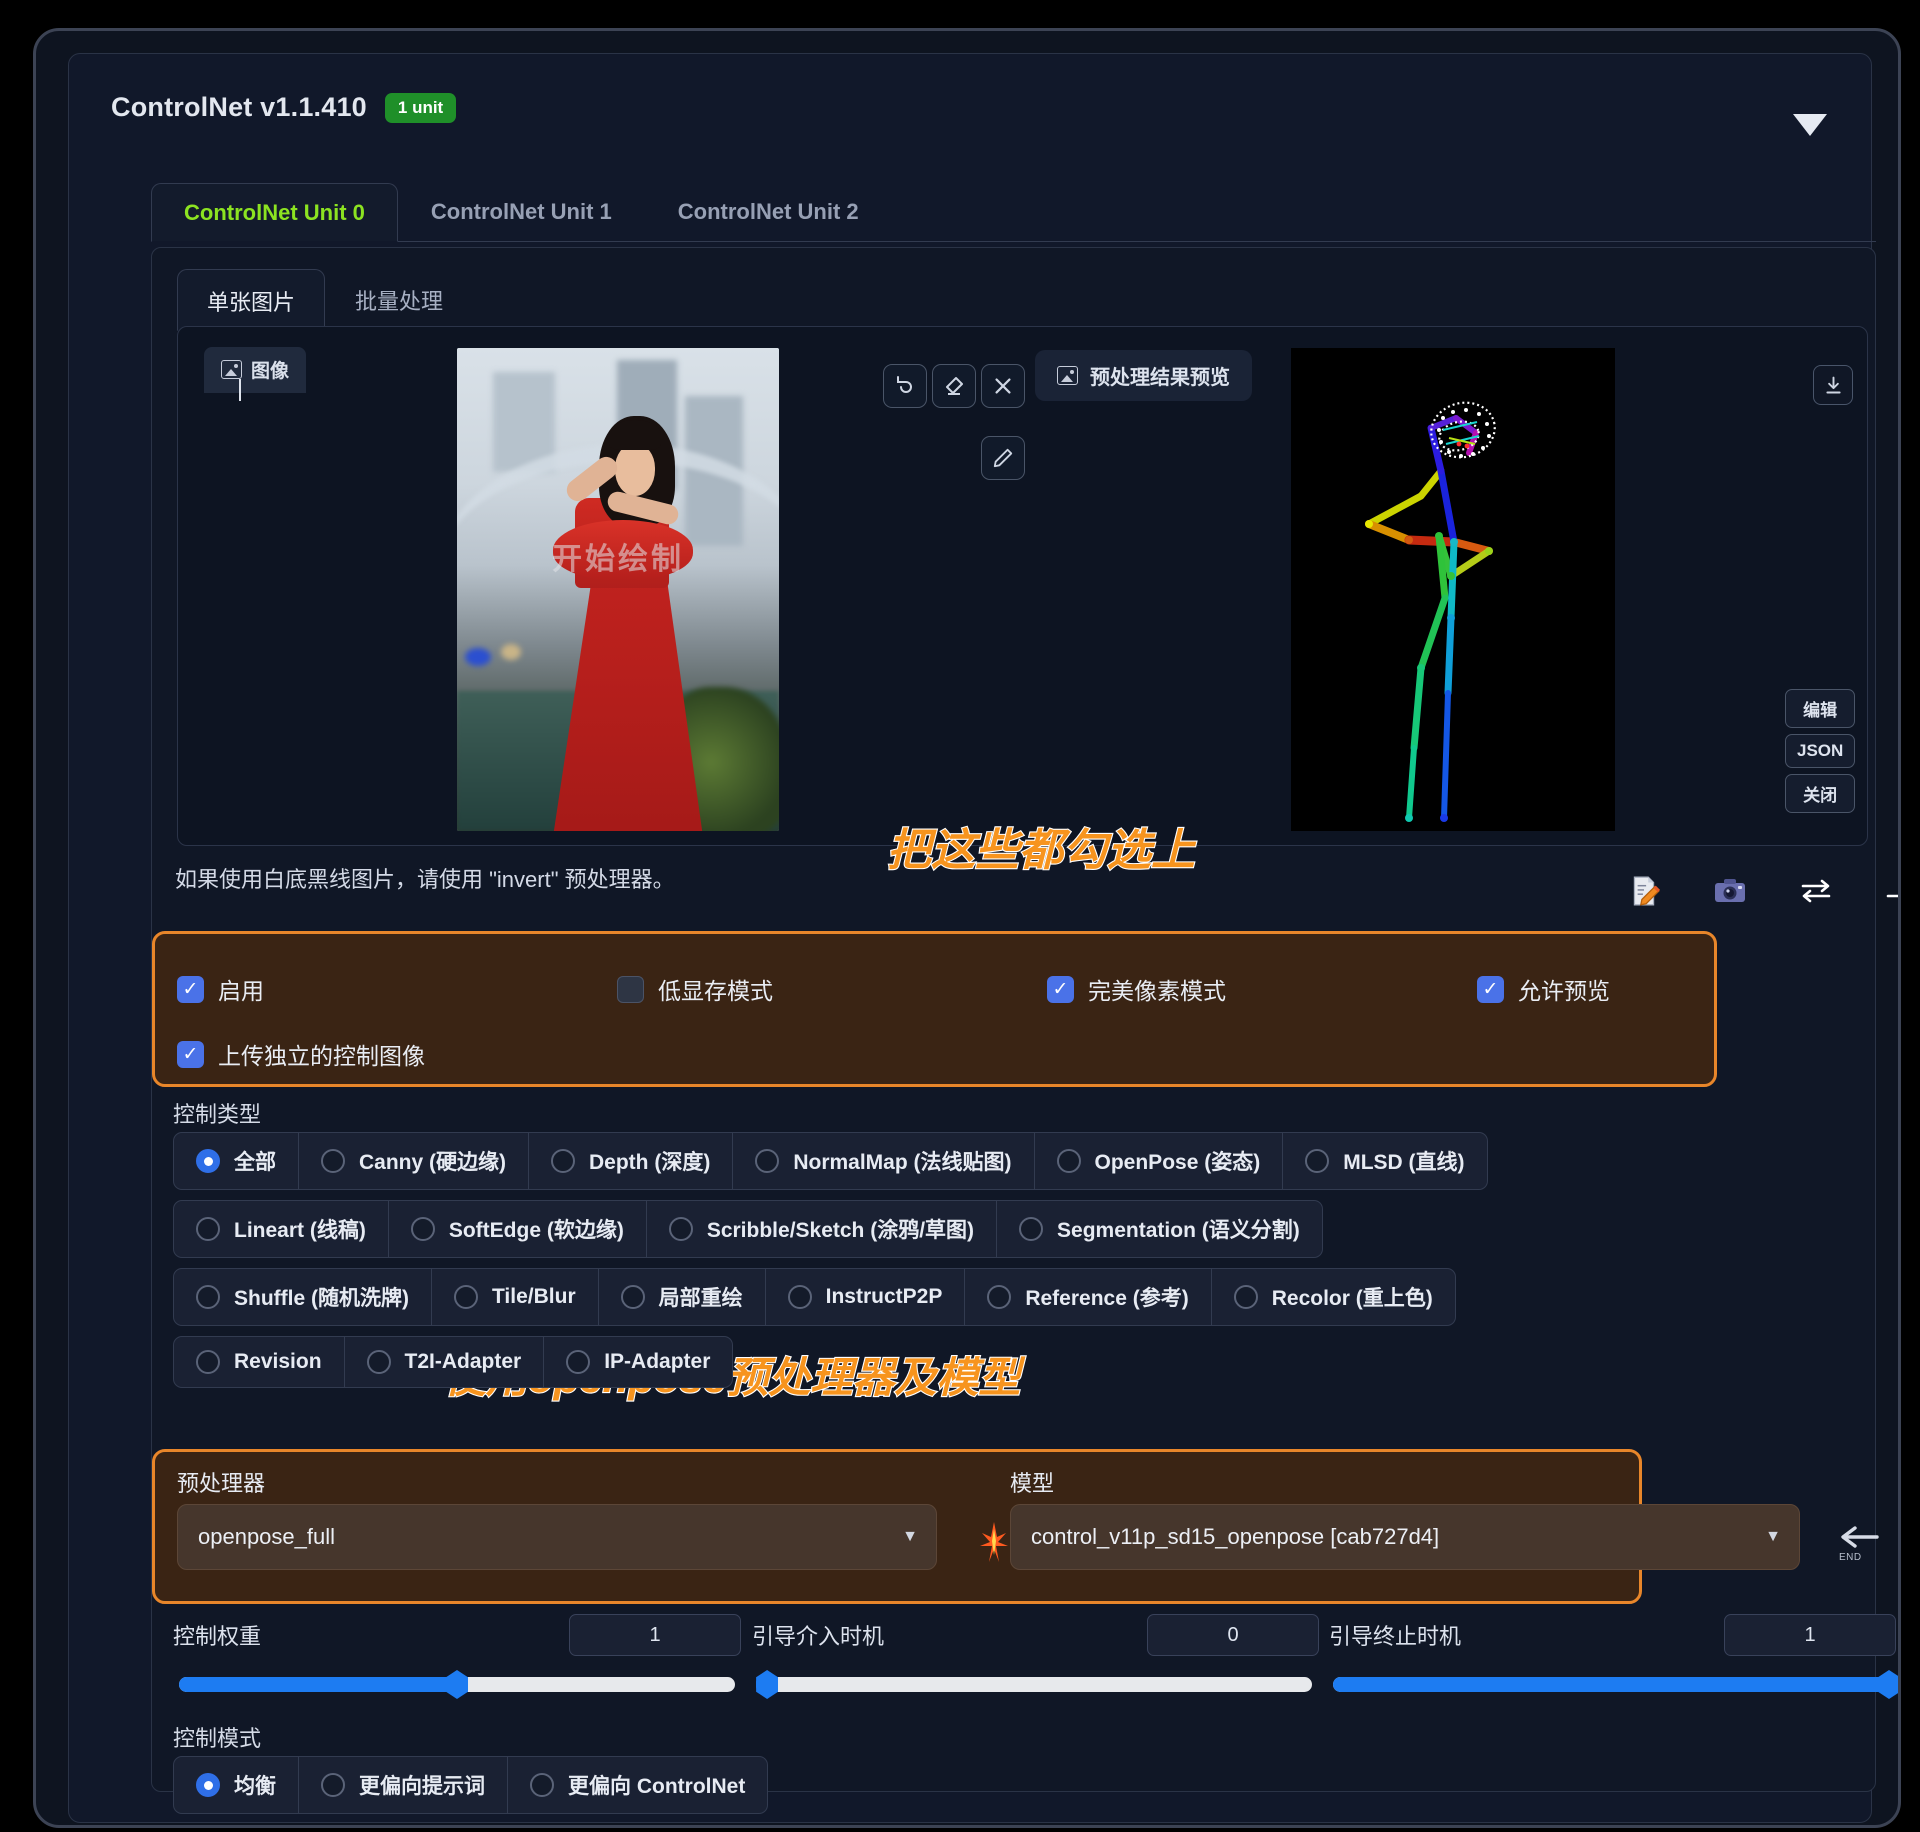 The height and width of the screenshot is (1832, 1920). I want to click on radio-label: Tile/Blur, so click(533, 1296).